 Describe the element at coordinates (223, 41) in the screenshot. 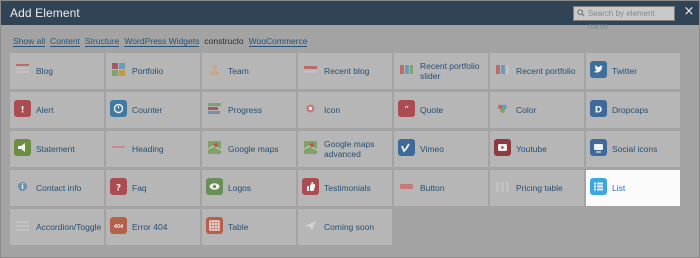

I see `filter-constructo: constructo` at that location.